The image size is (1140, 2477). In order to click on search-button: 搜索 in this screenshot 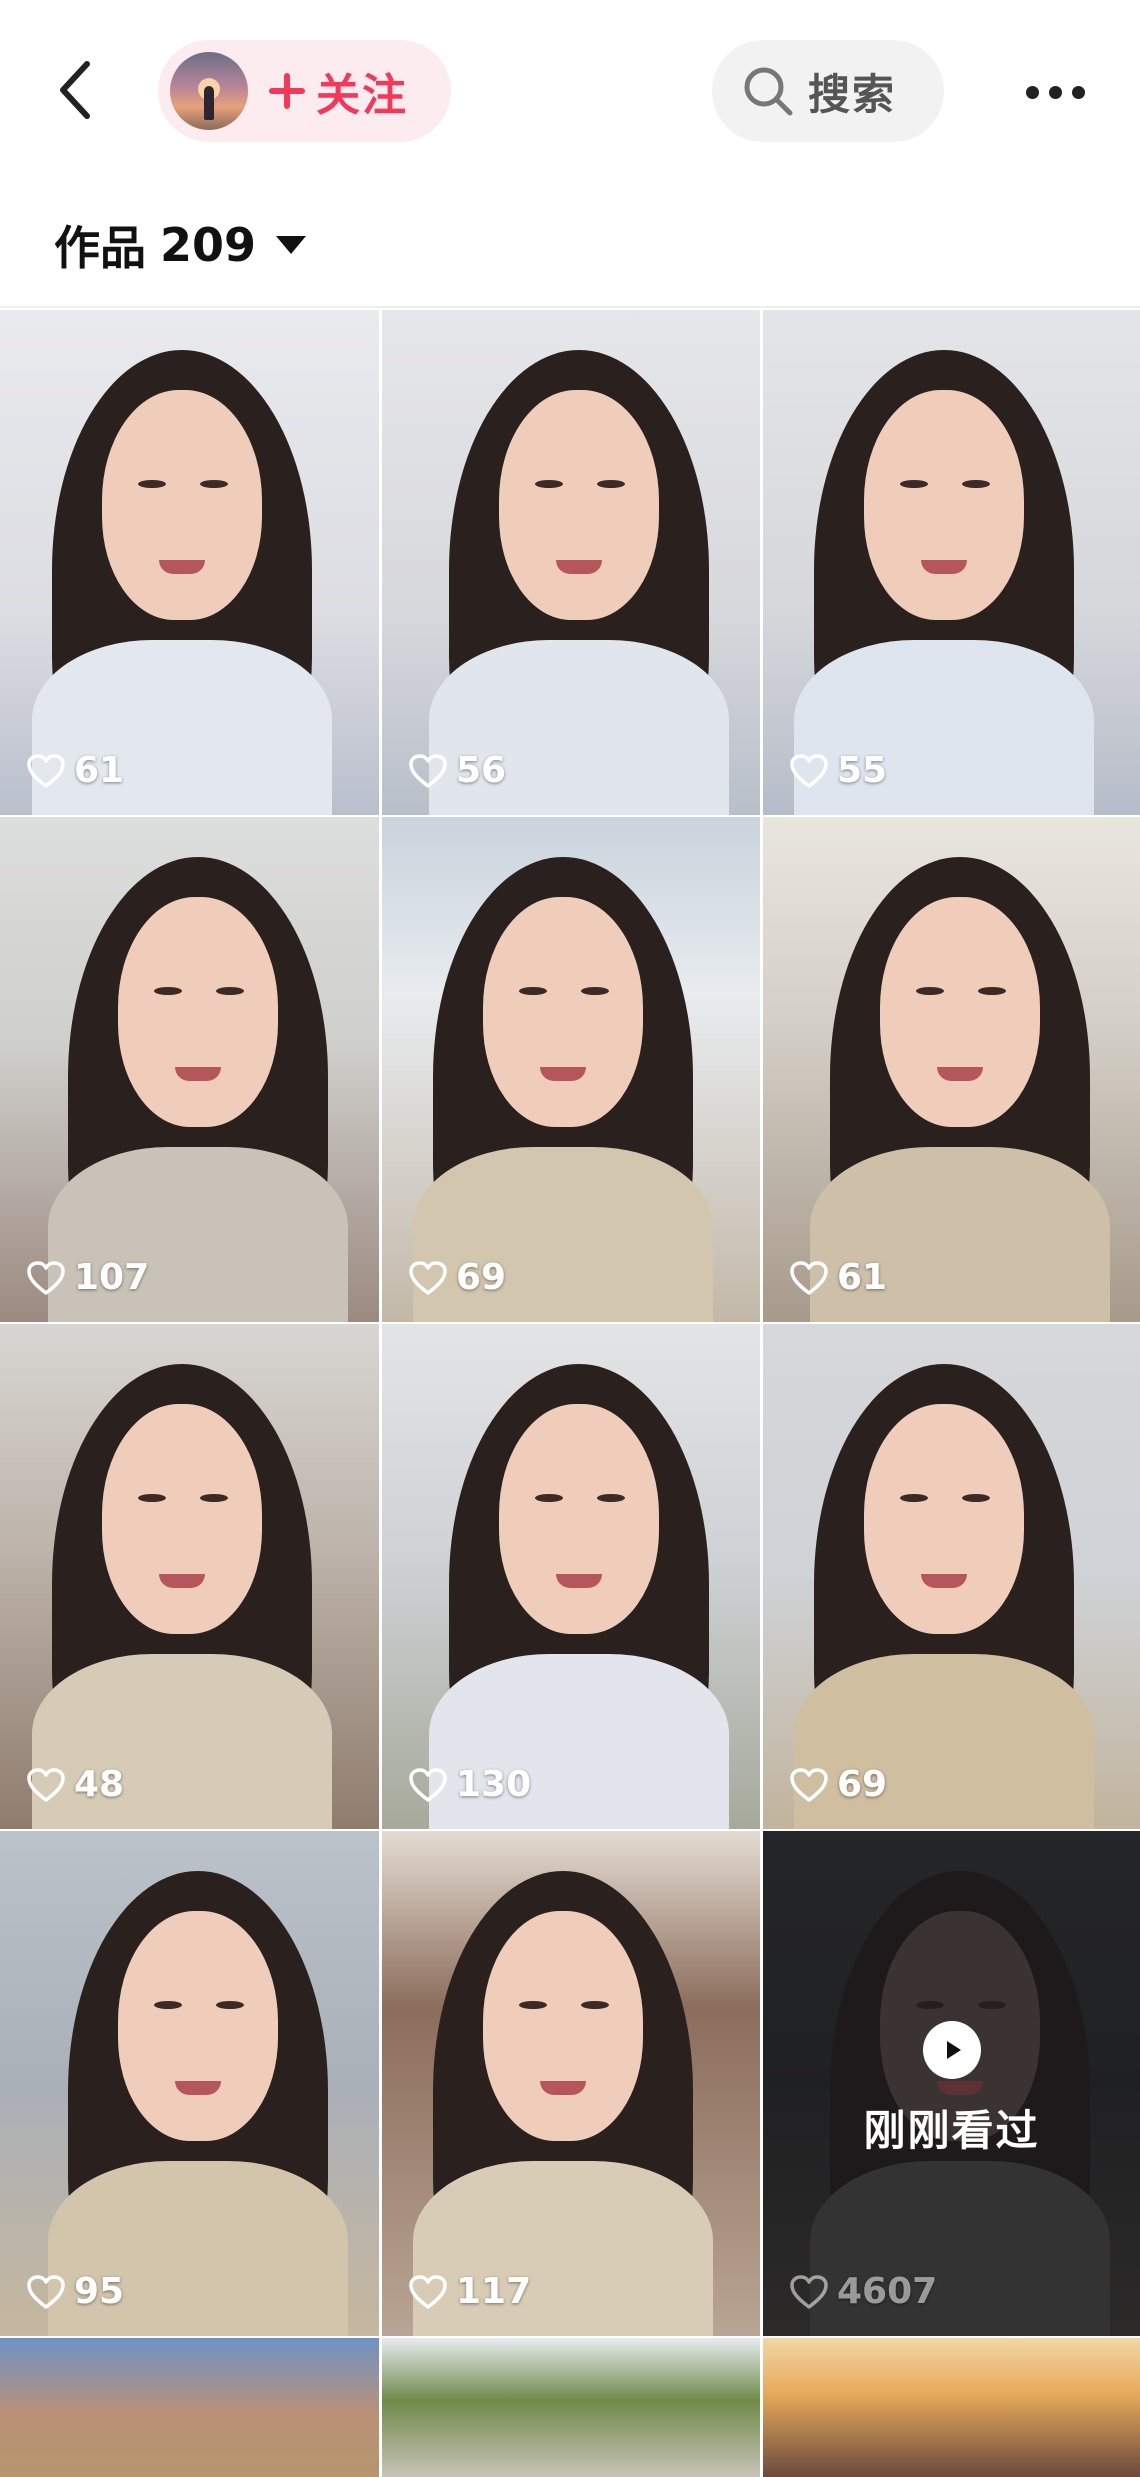, I will do `click(828, 91)`.